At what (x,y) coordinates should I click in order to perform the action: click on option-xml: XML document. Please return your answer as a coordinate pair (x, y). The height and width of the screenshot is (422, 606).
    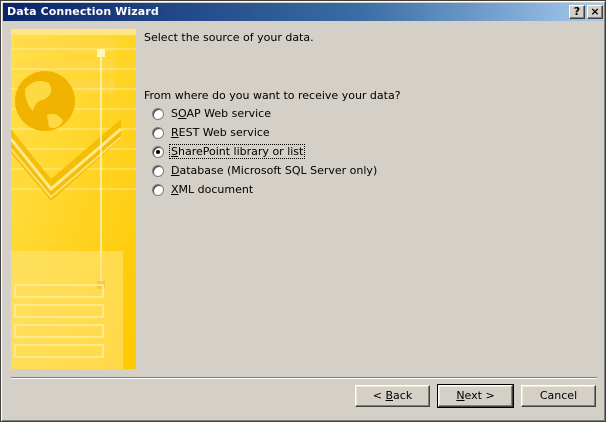
    Looking at the image, I should click on (265, 189).